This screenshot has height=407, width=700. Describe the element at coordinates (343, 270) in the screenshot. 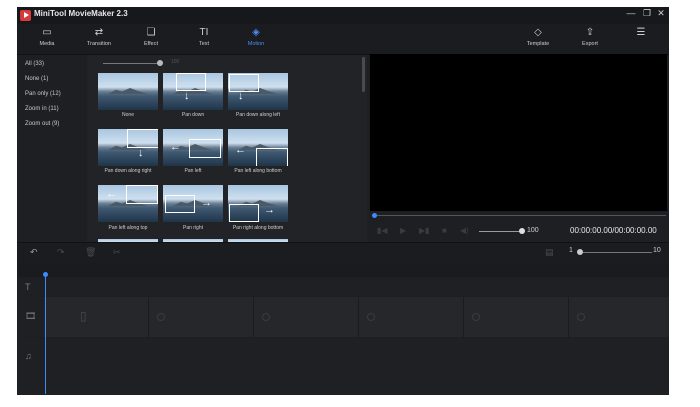

I see `timeline-ruler` at that location.